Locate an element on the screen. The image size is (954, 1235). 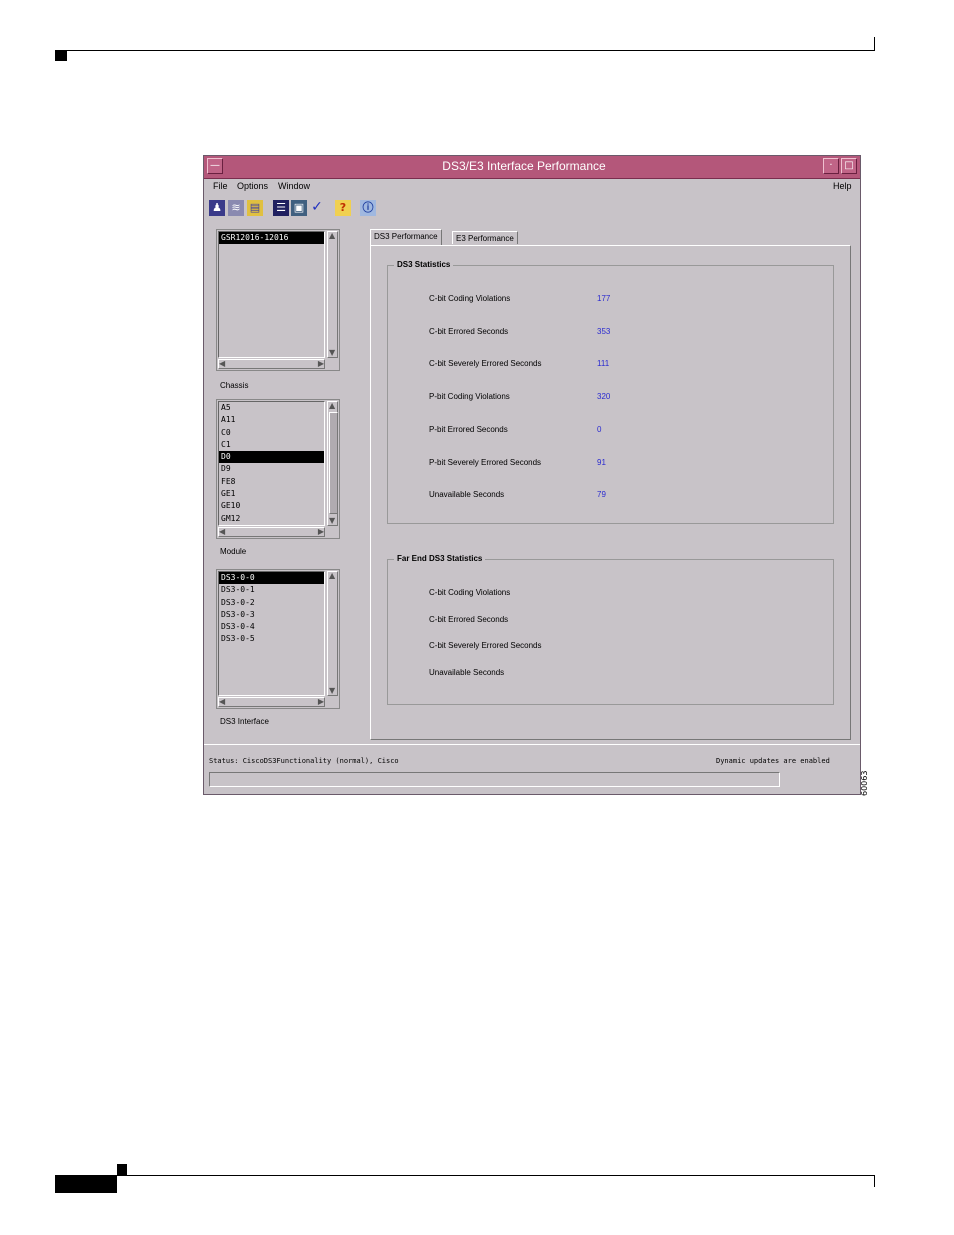
stat-value: 91 is located at coordinates (601, 462).